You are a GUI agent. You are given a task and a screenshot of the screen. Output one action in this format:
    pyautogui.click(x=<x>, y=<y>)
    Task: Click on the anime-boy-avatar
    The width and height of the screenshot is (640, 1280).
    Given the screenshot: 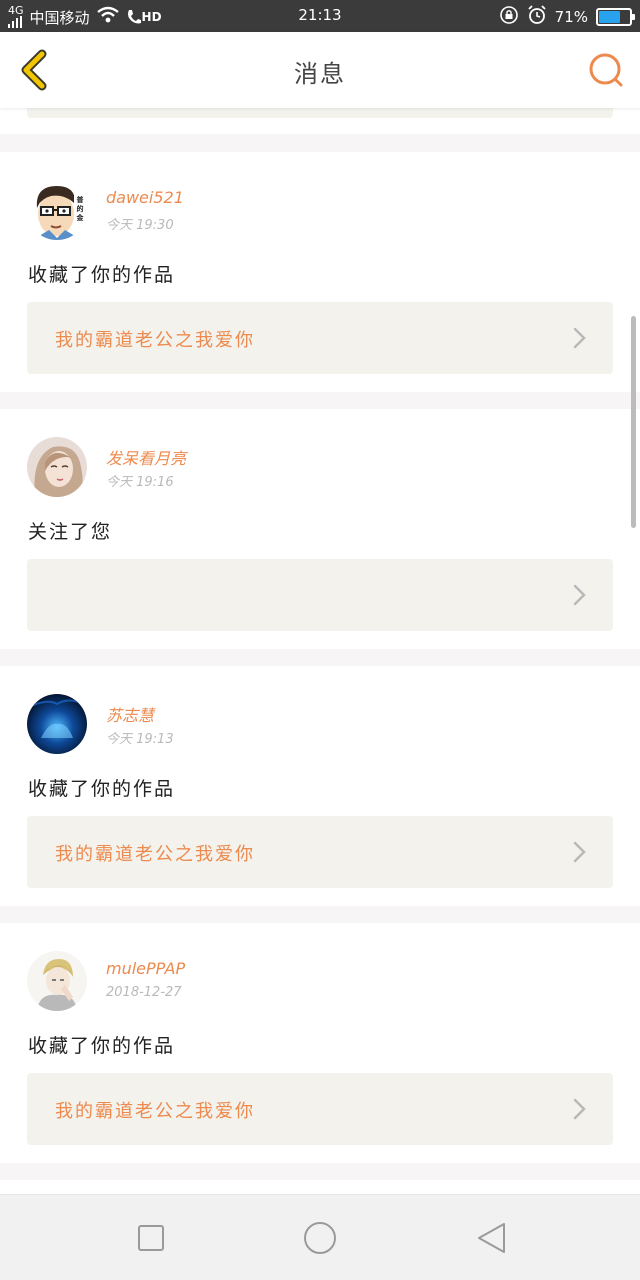 What is the action you would take?
    pyautogui.click(x=57, y=981)
    